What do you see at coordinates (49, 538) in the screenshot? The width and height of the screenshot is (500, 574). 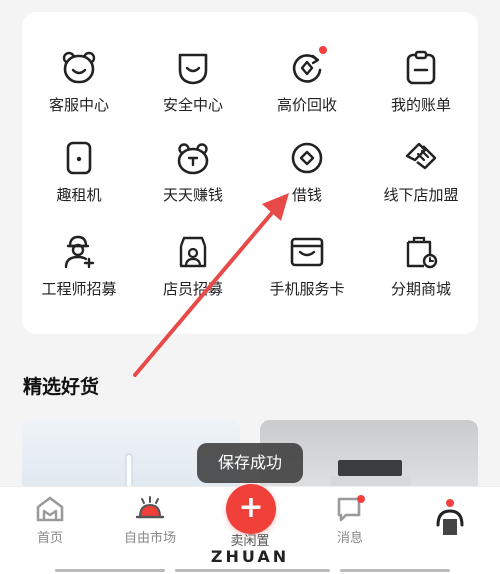 I see `tab-label: 首页` at bounding box center [49, 538].